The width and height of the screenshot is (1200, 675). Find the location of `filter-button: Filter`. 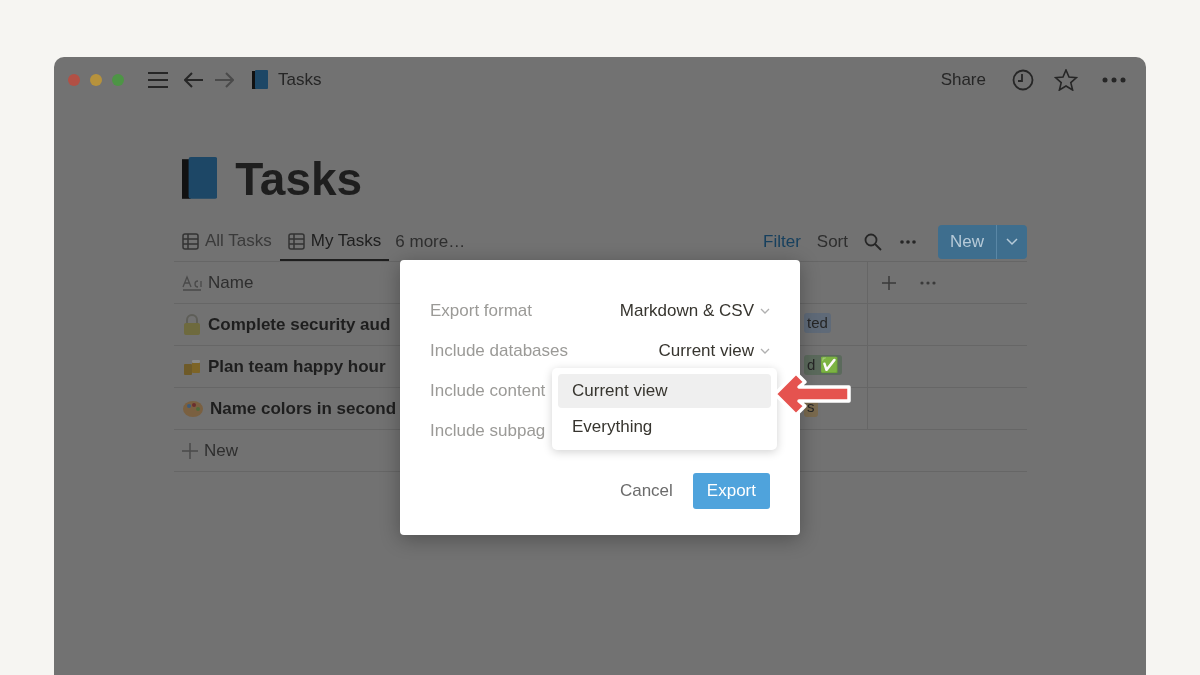

filter-button: Filter is located at coordinates (782, 242).